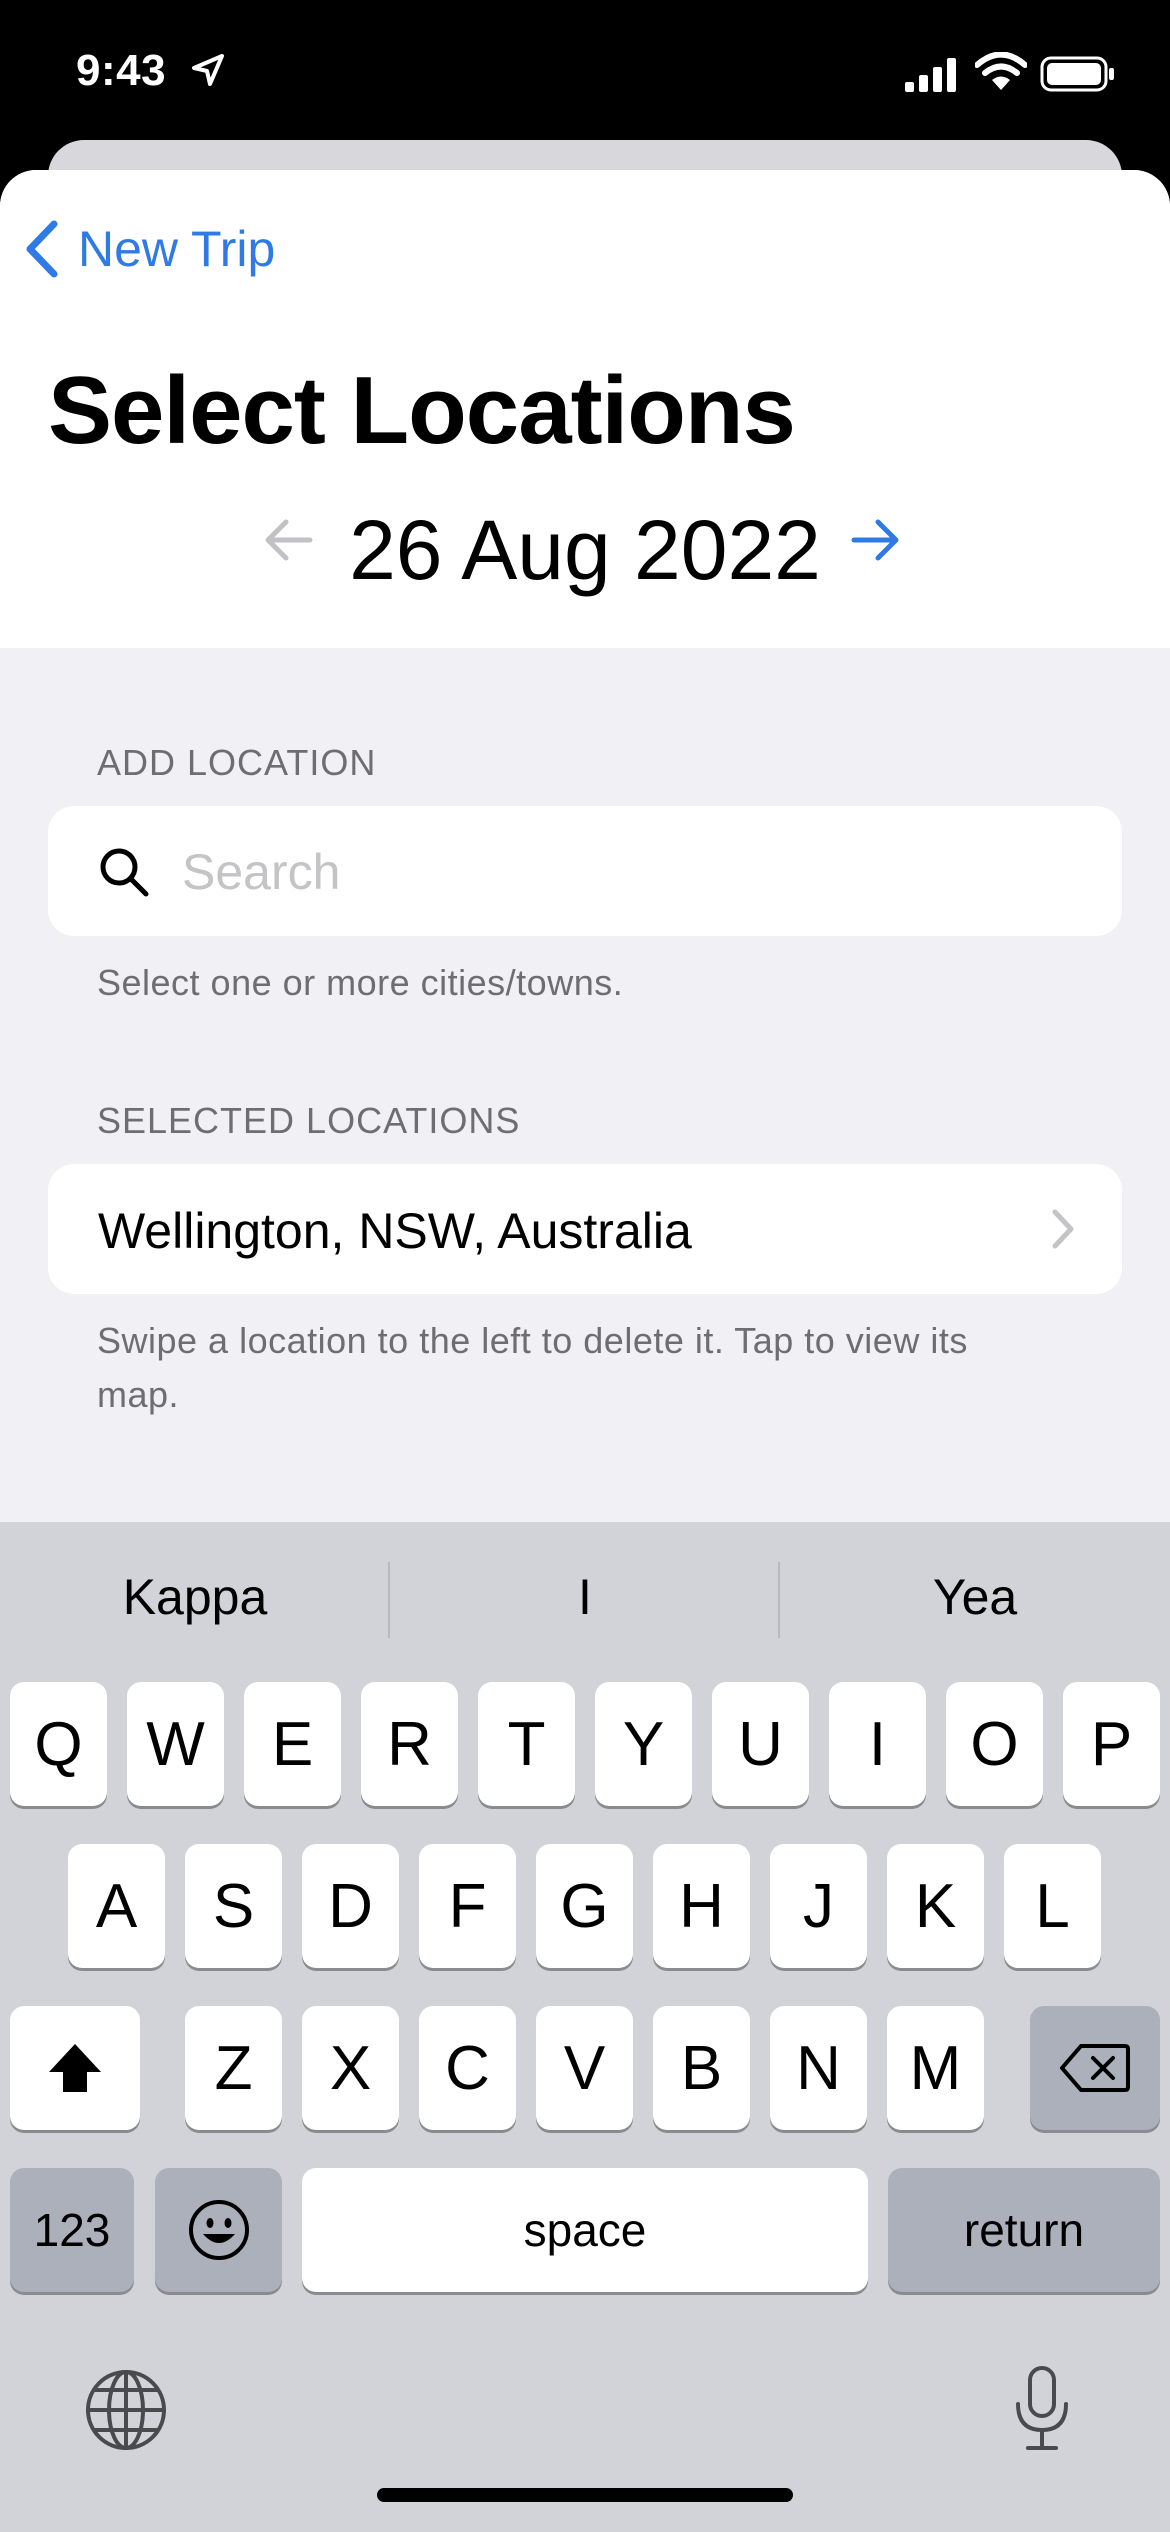 This screenshot has width=1170, height=2532. What do you see at coordinates (467, 2068) in the screenshot?
I see `key-c: C` at bounding box center [467, 2068].